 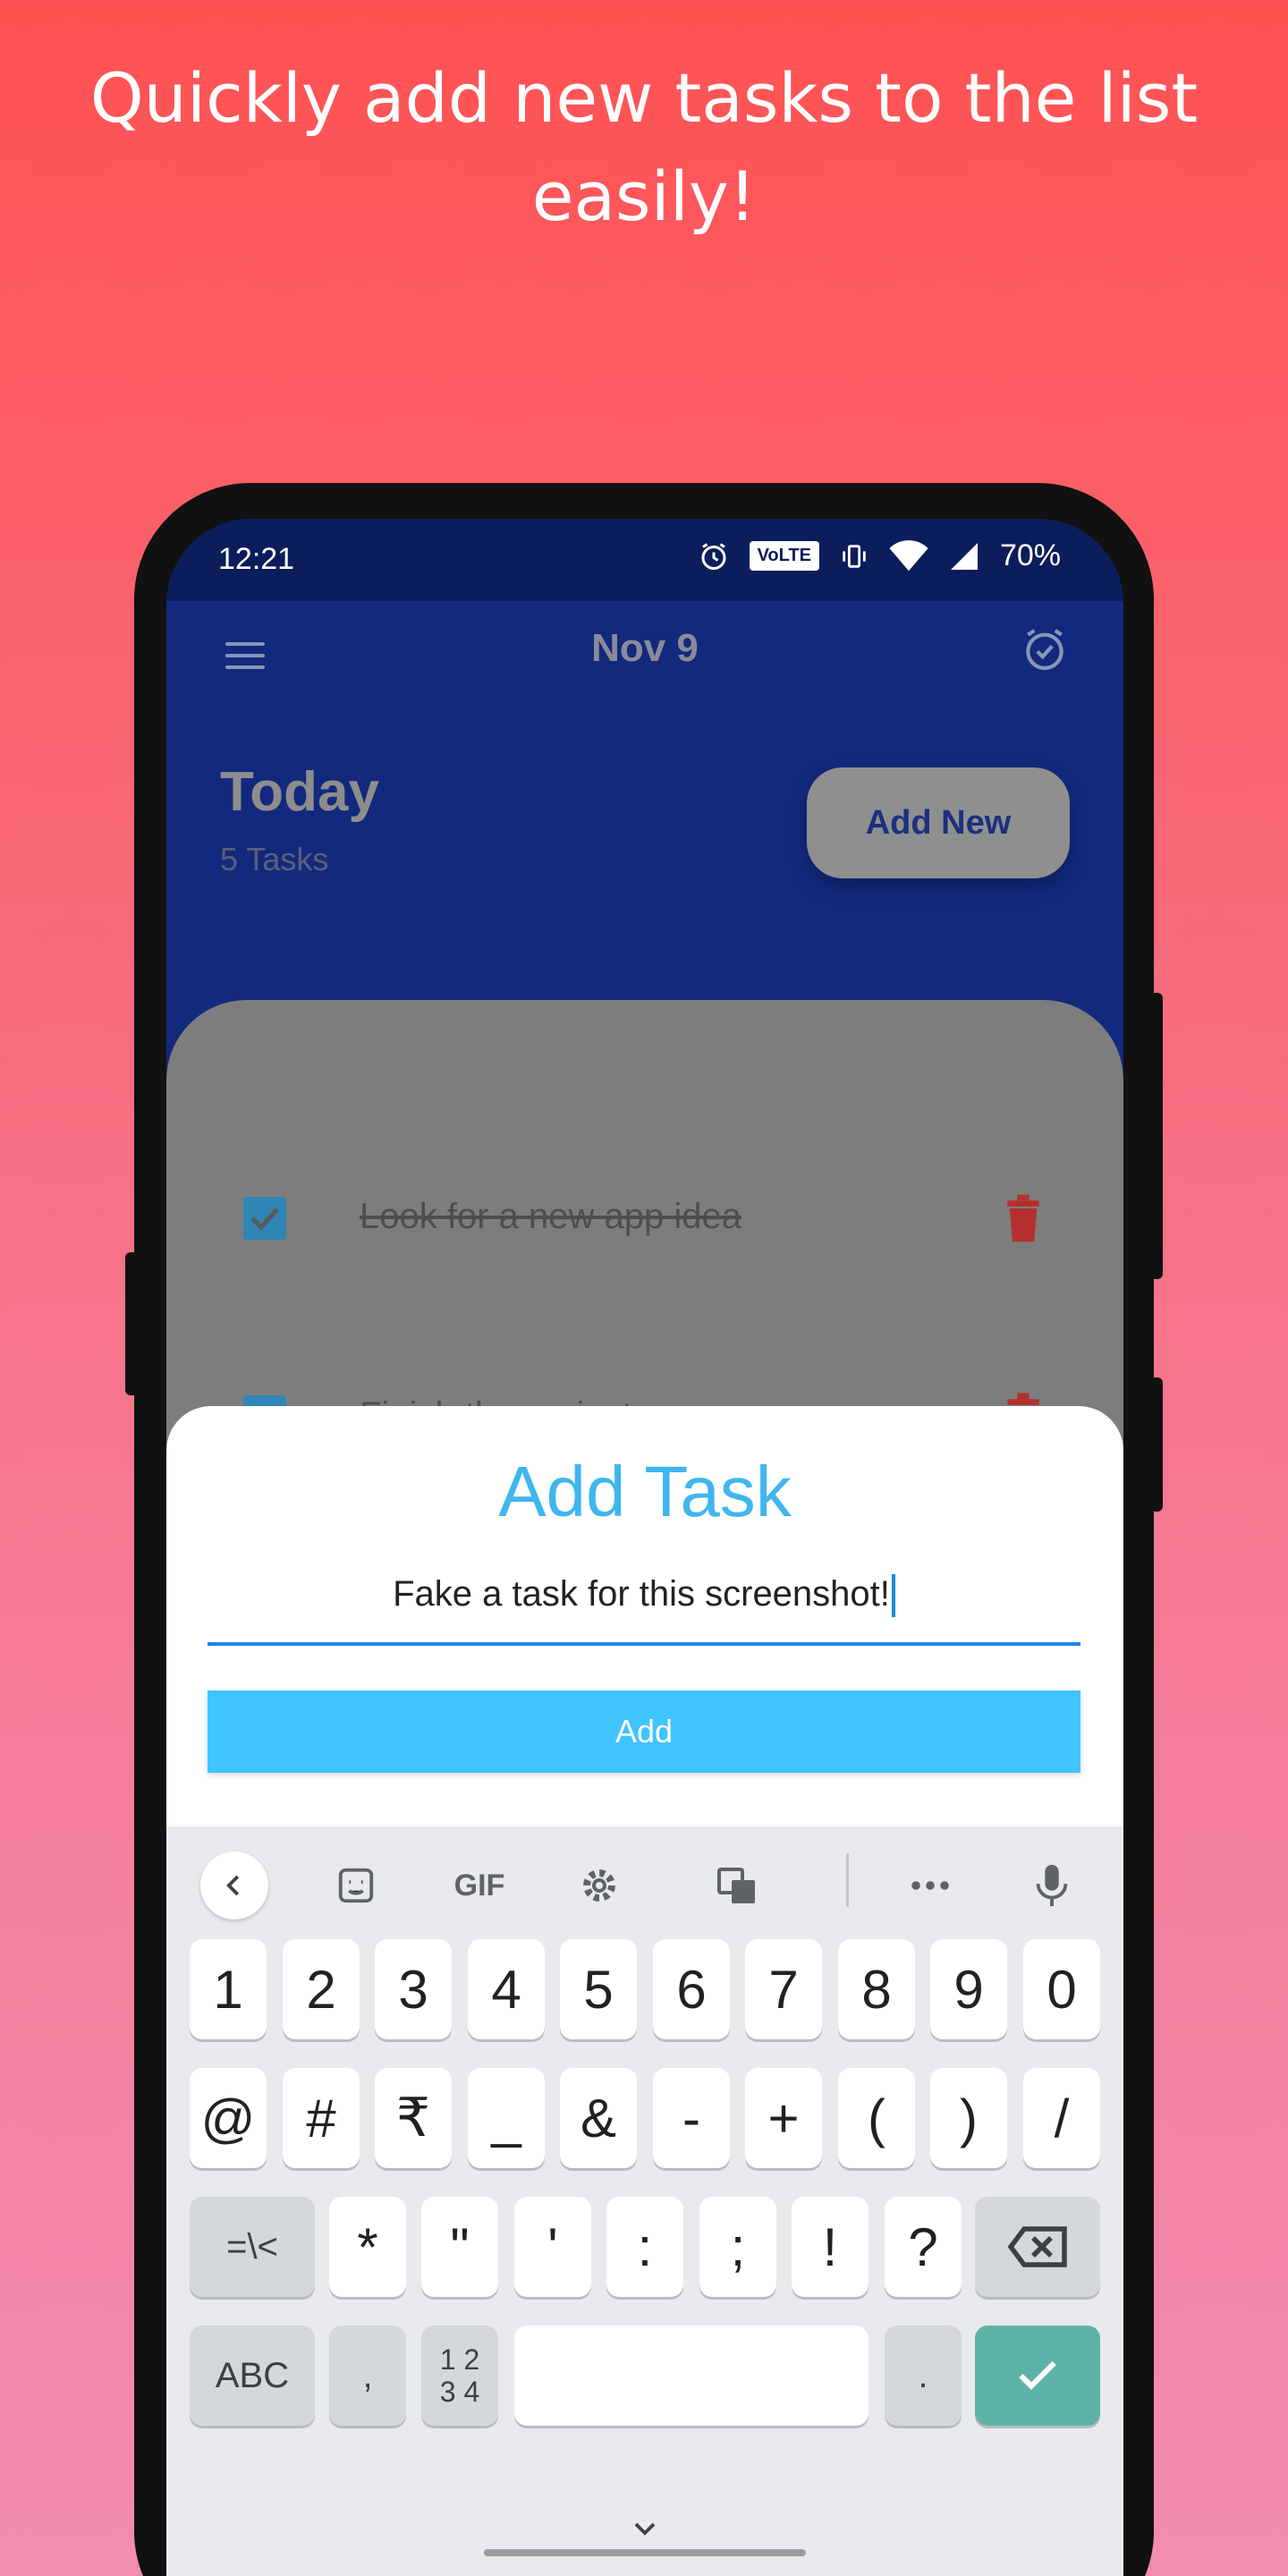 What do you see at coordinates (847, 1880) in the screenshot?
I see `toolbar-divider` at bounding box center [847, 1880].